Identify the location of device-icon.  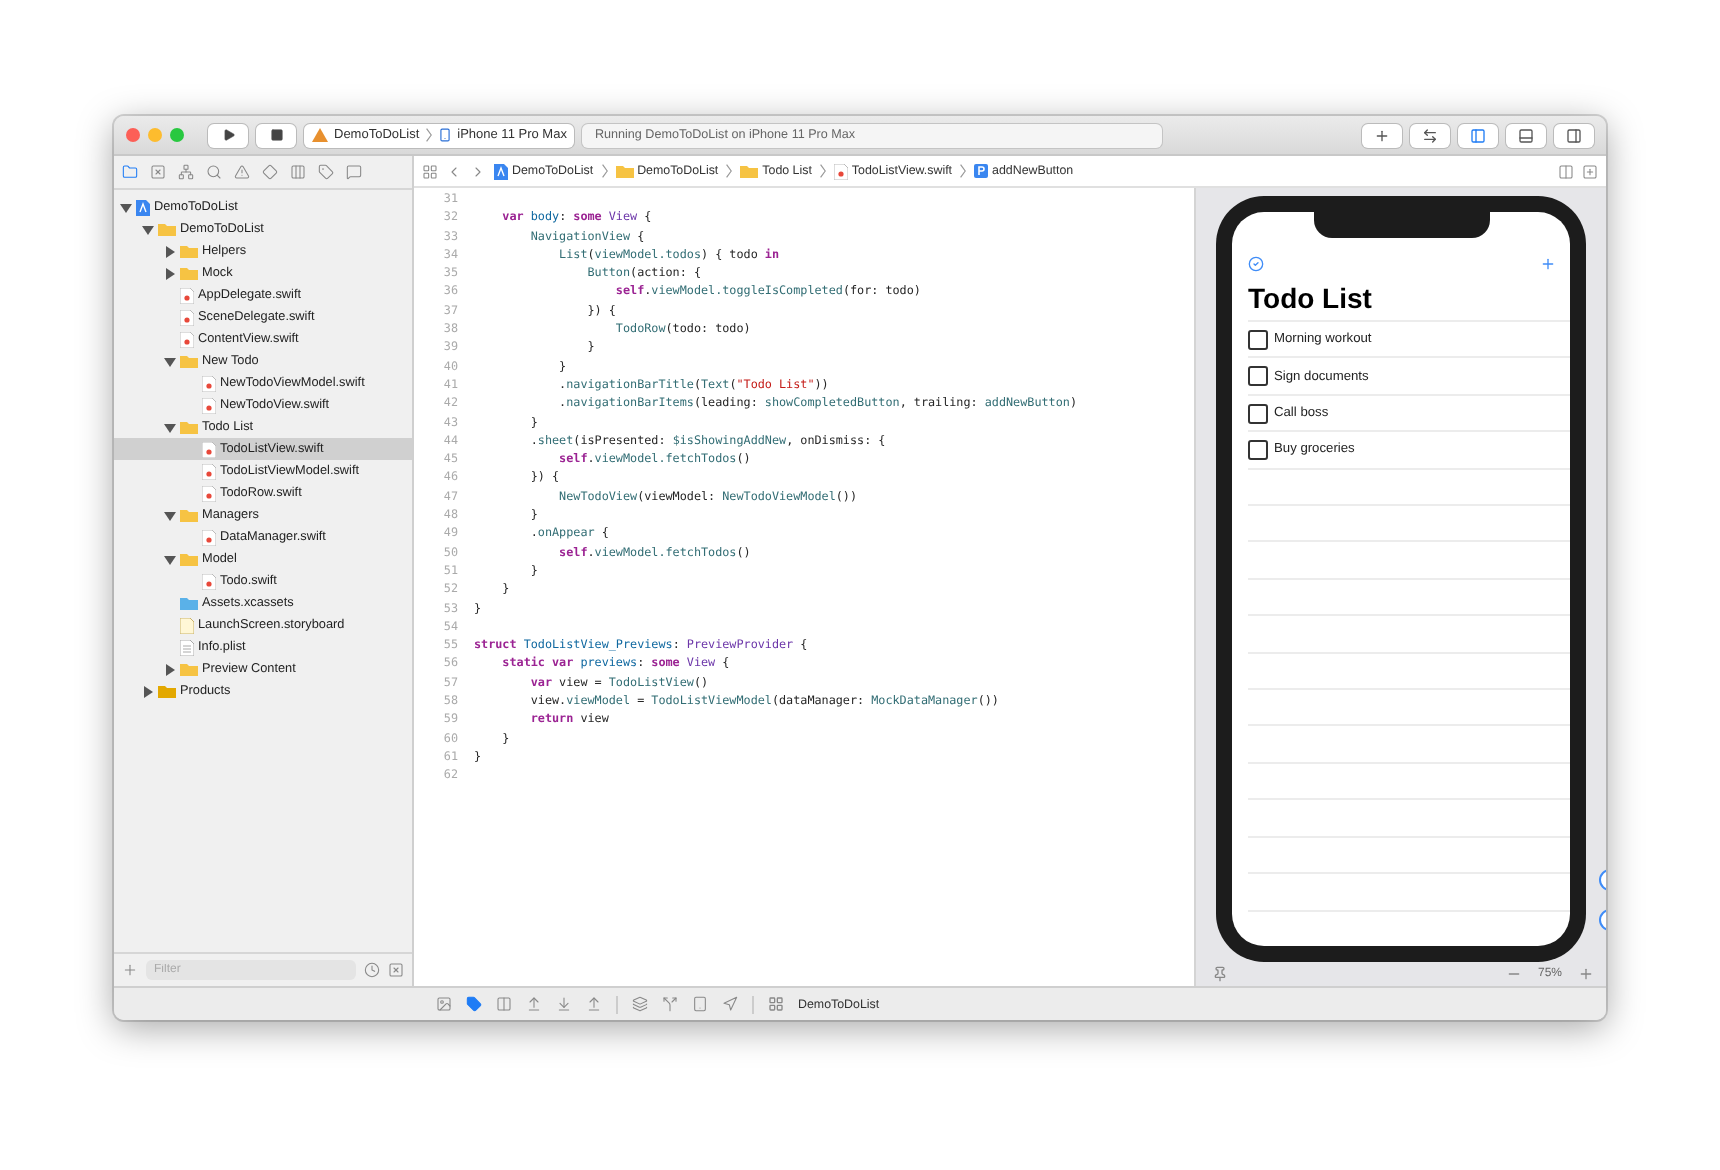
(444, 135).